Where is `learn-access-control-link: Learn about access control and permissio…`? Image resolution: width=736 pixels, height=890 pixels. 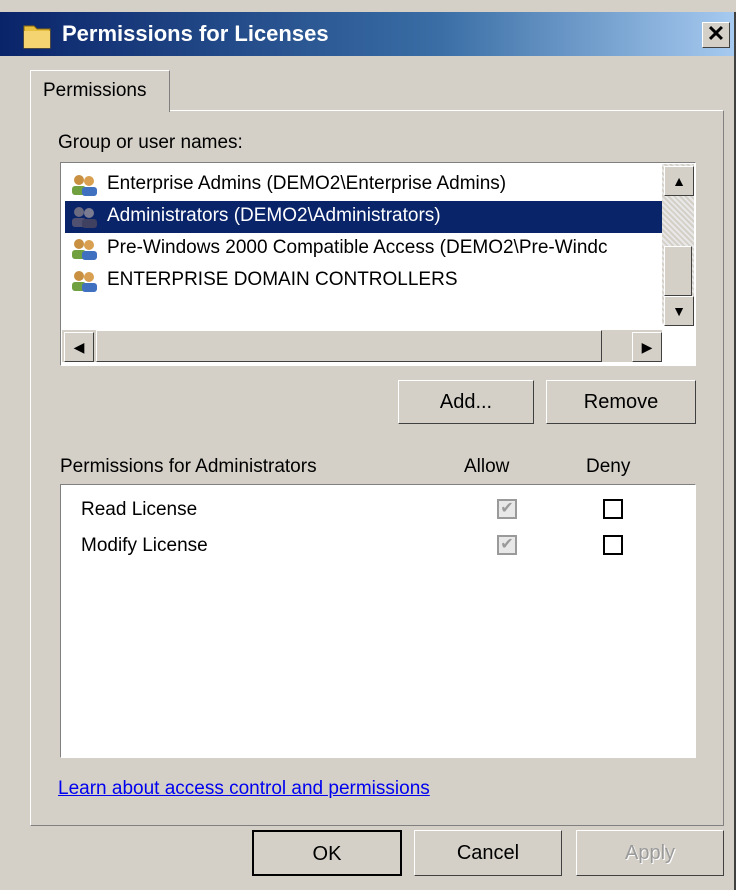
learn-access-control-link: Learn about access control and permissio… is located at coordinates (244, 789).